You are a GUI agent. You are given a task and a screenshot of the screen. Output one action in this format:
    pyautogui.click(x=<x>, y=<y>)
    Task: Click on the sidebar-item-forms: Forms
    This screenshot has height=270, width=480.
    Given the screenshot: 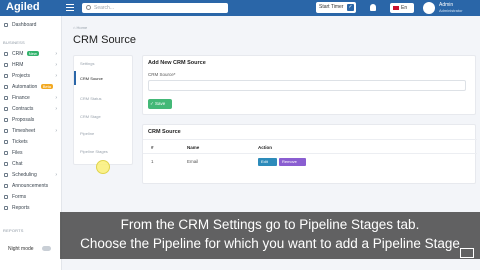 What is the action you would take?
    pyautogui.click(x=31, y=197)
    